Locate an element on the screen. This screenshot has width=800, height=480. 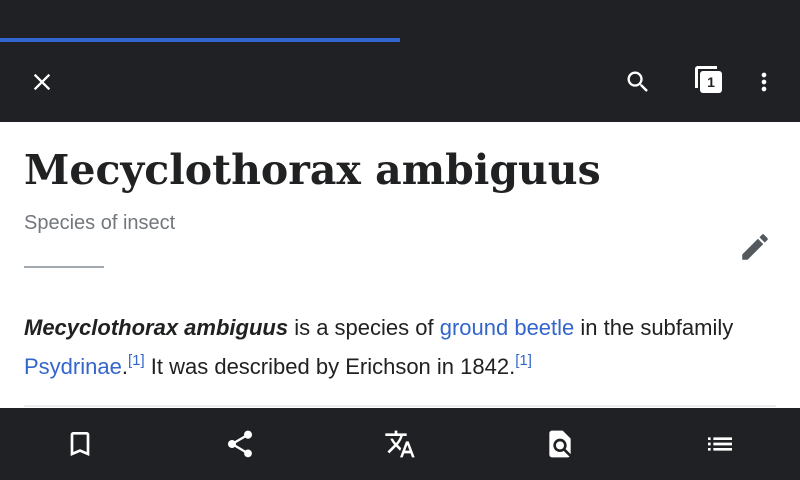
language-button is located at coordinates (400, 444).